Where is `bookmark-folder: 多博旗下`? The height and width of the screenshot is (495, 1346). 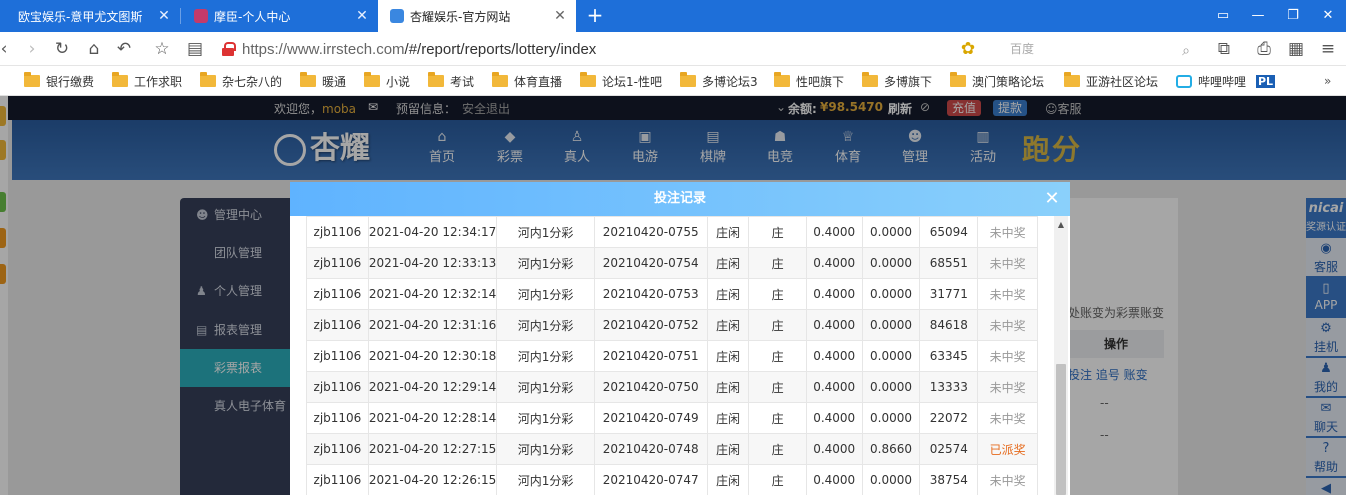
bookmark-folder: 多博旗下 is located at coordinates (897, 81).